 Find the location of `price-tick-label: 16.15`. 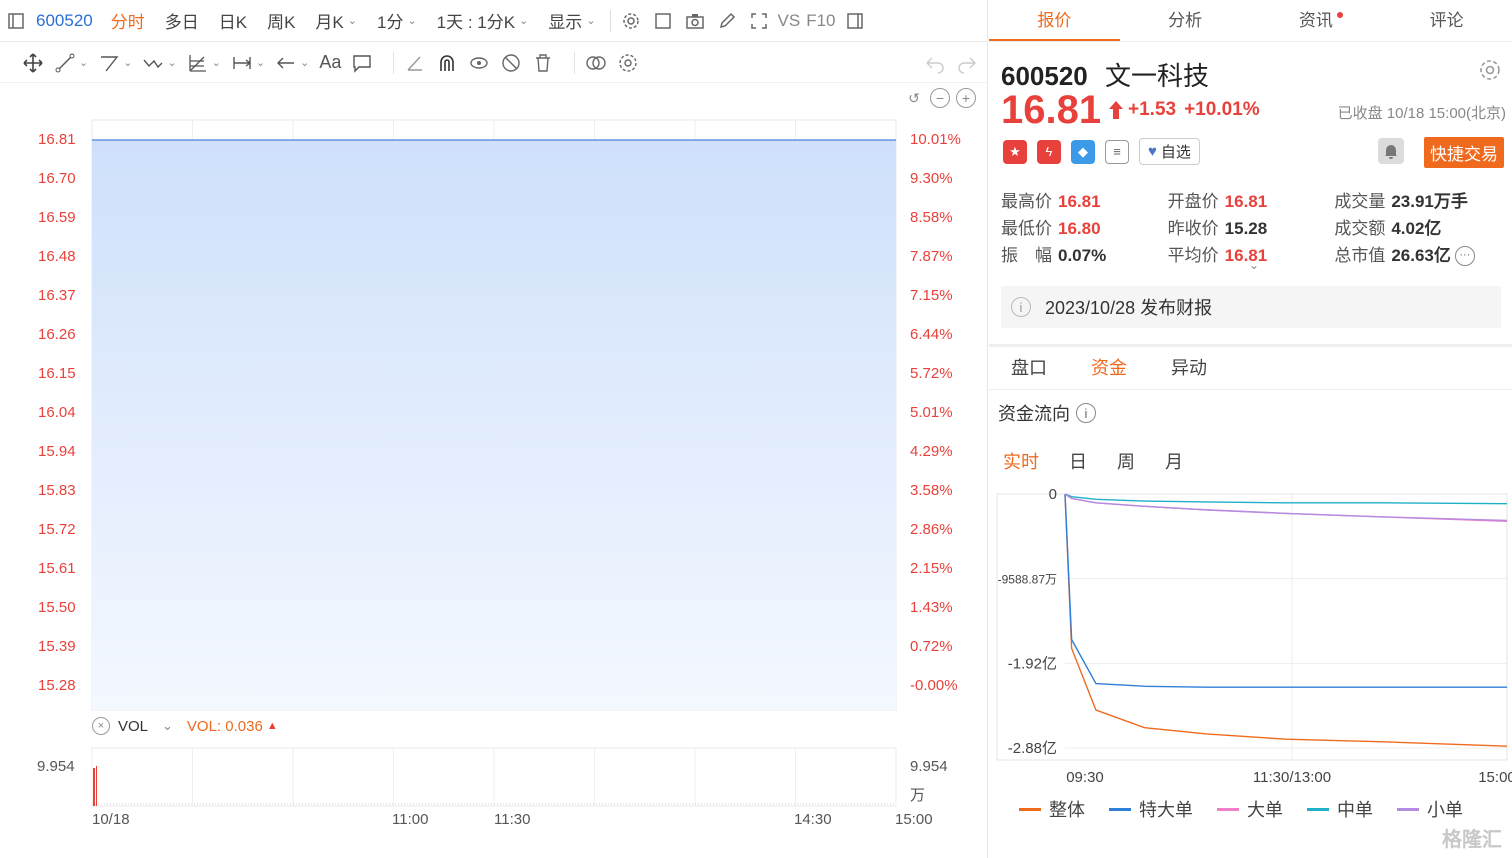

price-tick-label: 16.15 is located at coordinates (57, 373).